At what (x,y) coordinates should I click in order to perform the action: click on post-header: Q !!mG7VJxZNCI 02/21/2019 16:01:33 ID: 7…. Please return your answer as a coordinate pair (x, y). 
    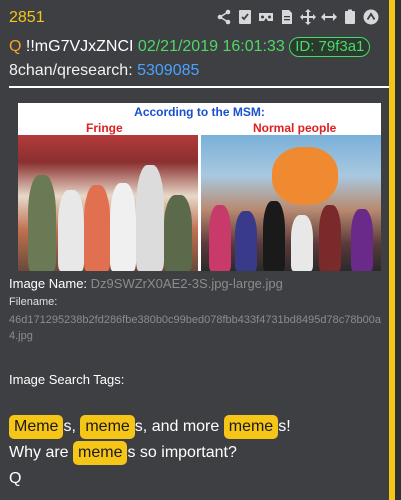
    Looking at the image, I should click on (190, 47).